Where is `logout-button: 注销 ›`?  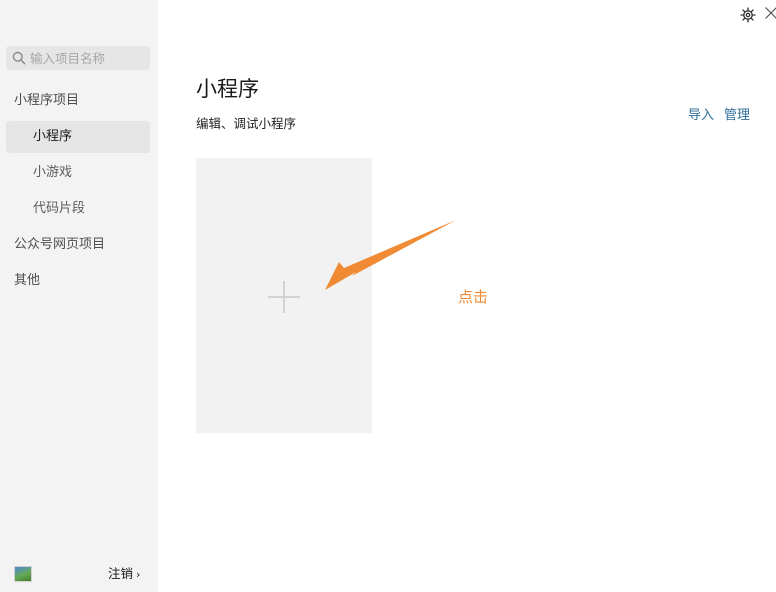 logout-button: 注销 › is located at coordinates (124, 574).